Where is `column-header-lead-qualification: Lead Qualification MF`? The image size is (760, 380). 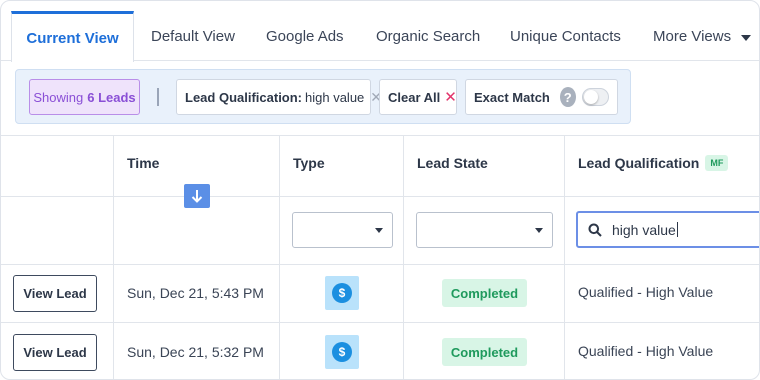 column-header-lead-qualification: Lead Qualification MF is located at coordinates (653, 163).